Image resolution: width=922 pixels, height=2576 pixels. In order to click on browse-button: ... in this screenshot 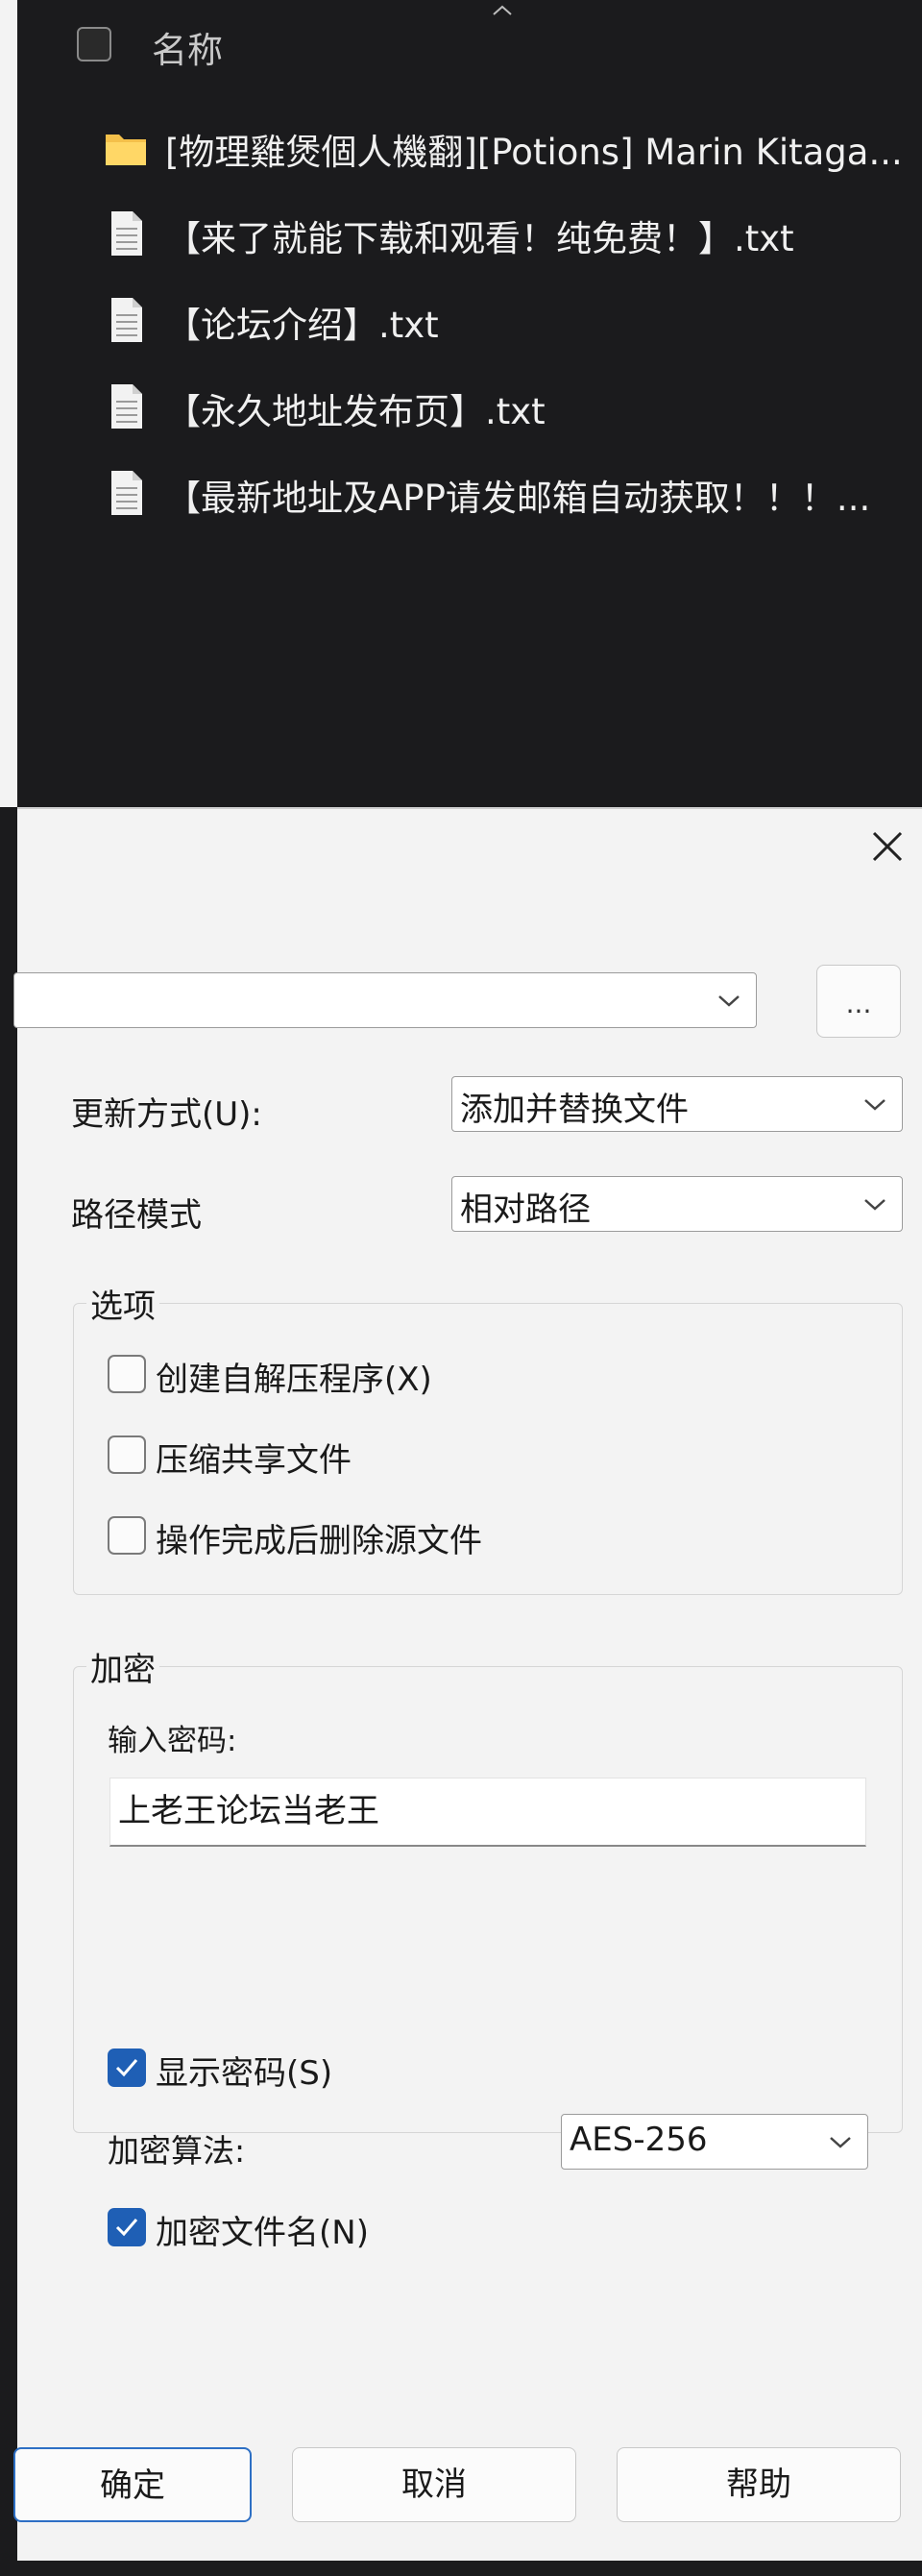, I will do `click(858, 1001)`.